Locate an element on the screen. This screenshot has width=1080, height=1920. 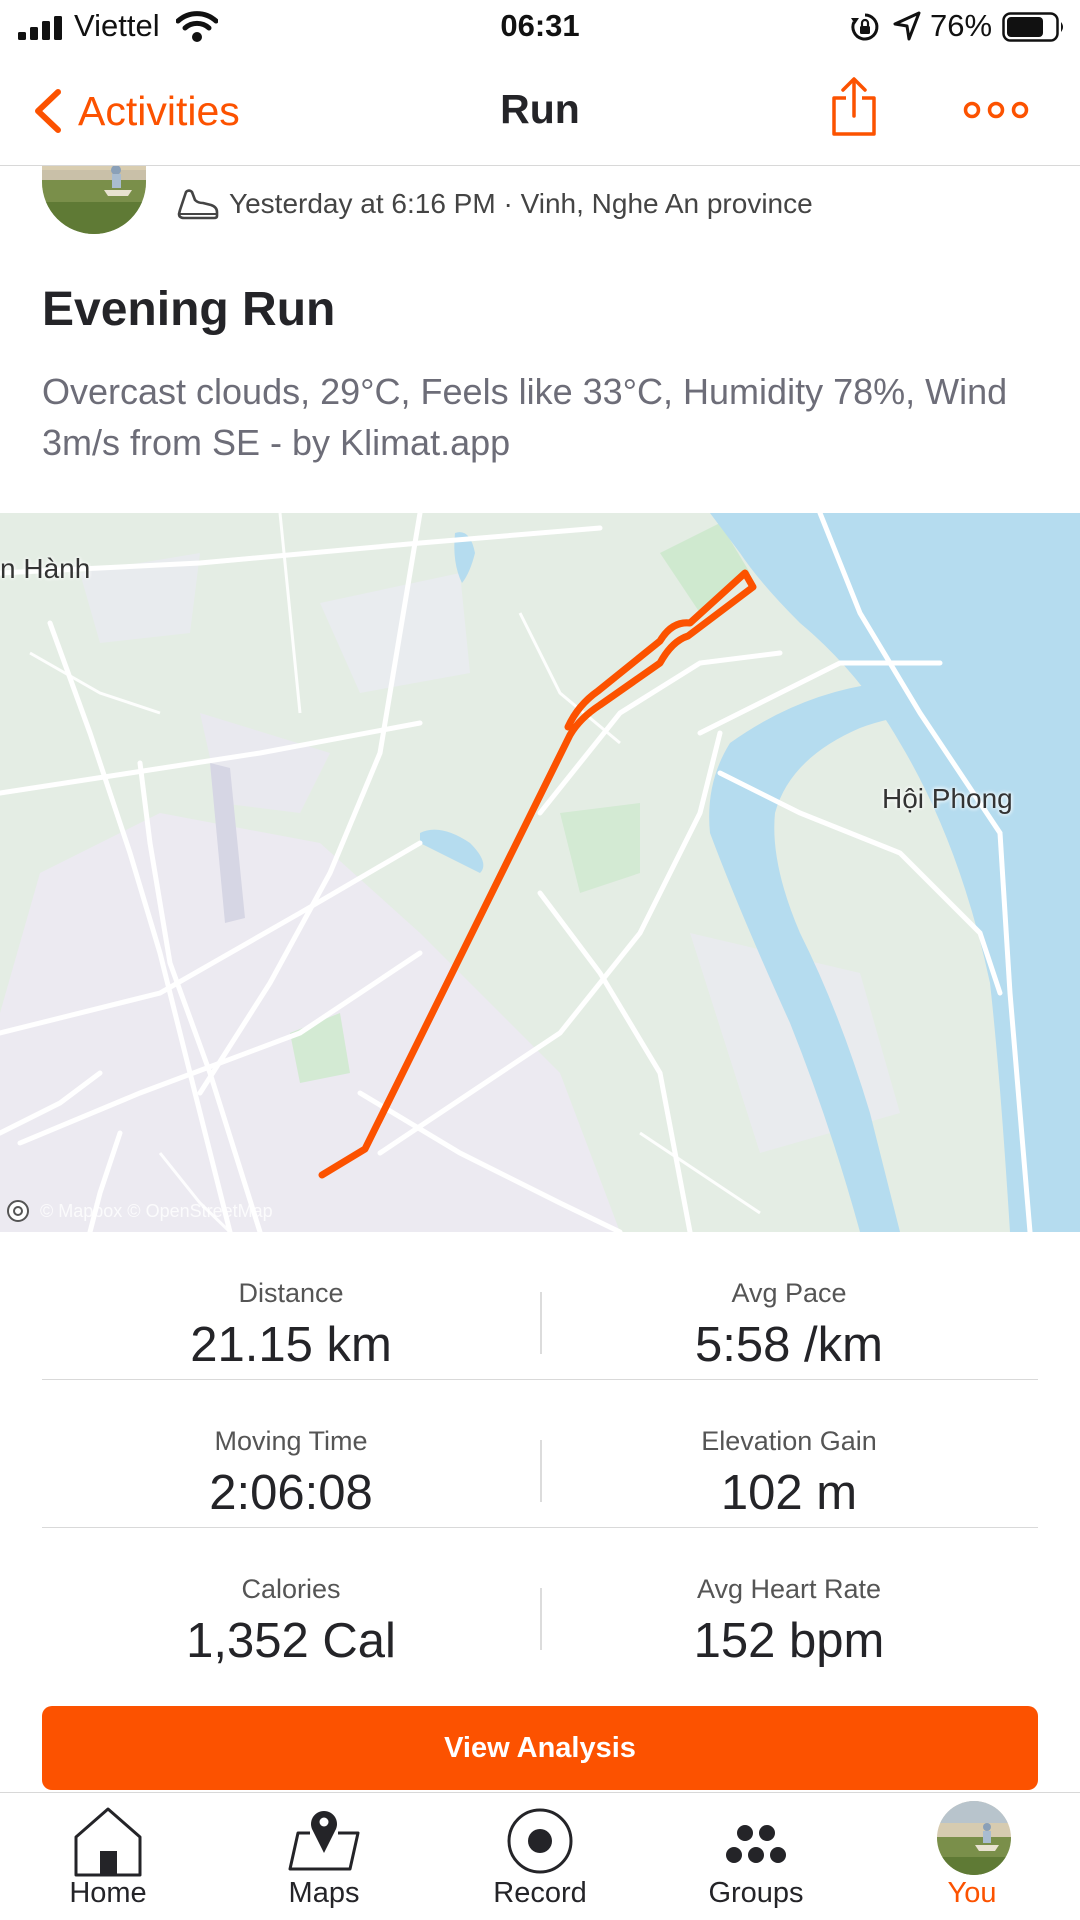
map-pin-icon is located at coordinates (324, 1841).